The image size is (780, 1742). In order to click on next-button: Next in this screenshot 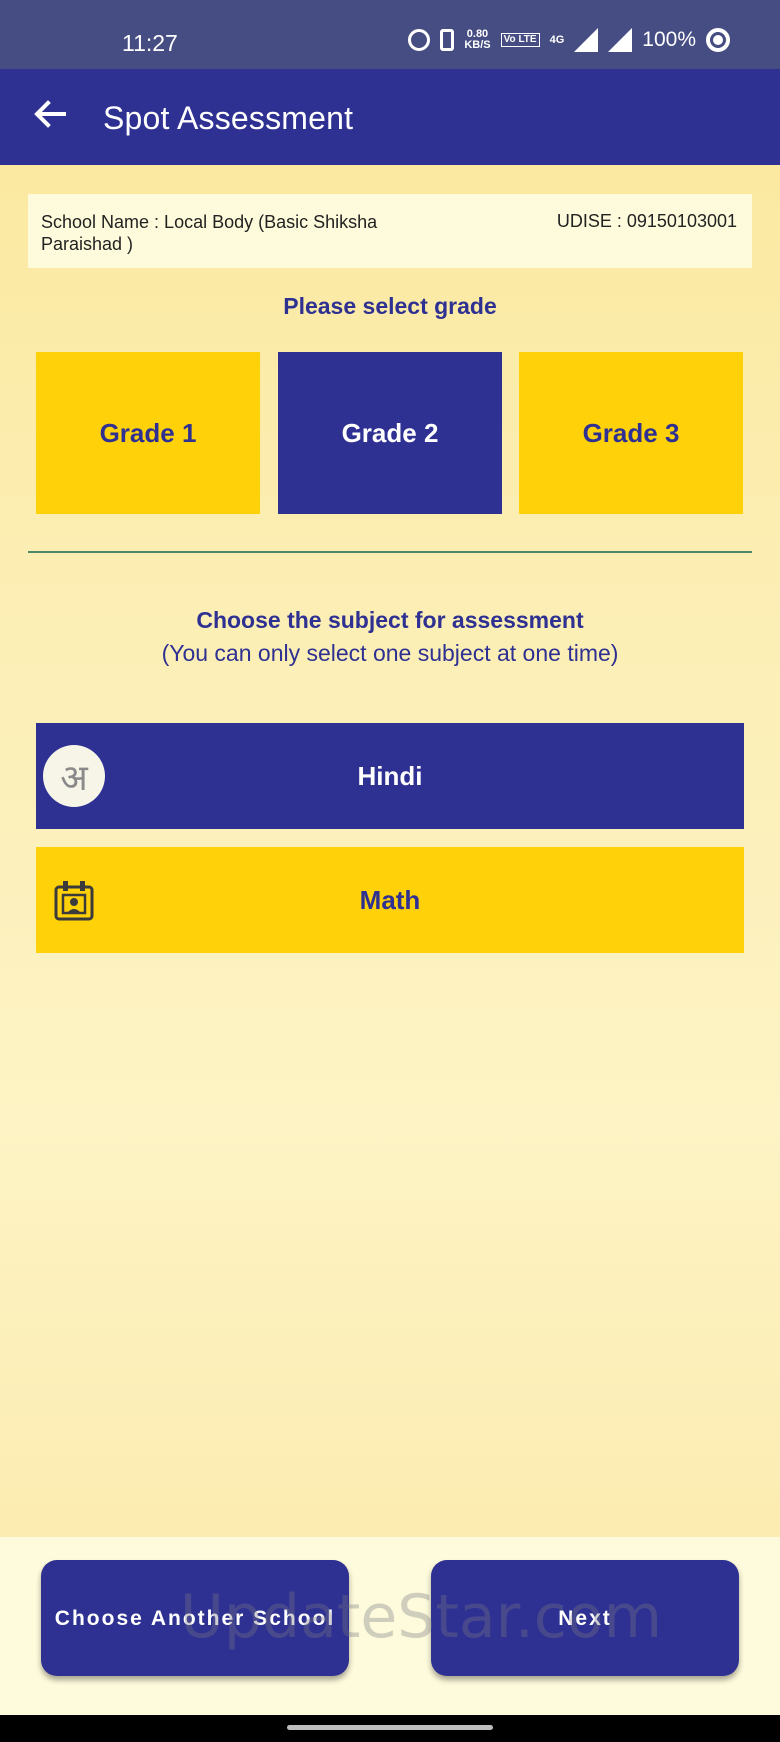, I will do `click(585, 1618)`.